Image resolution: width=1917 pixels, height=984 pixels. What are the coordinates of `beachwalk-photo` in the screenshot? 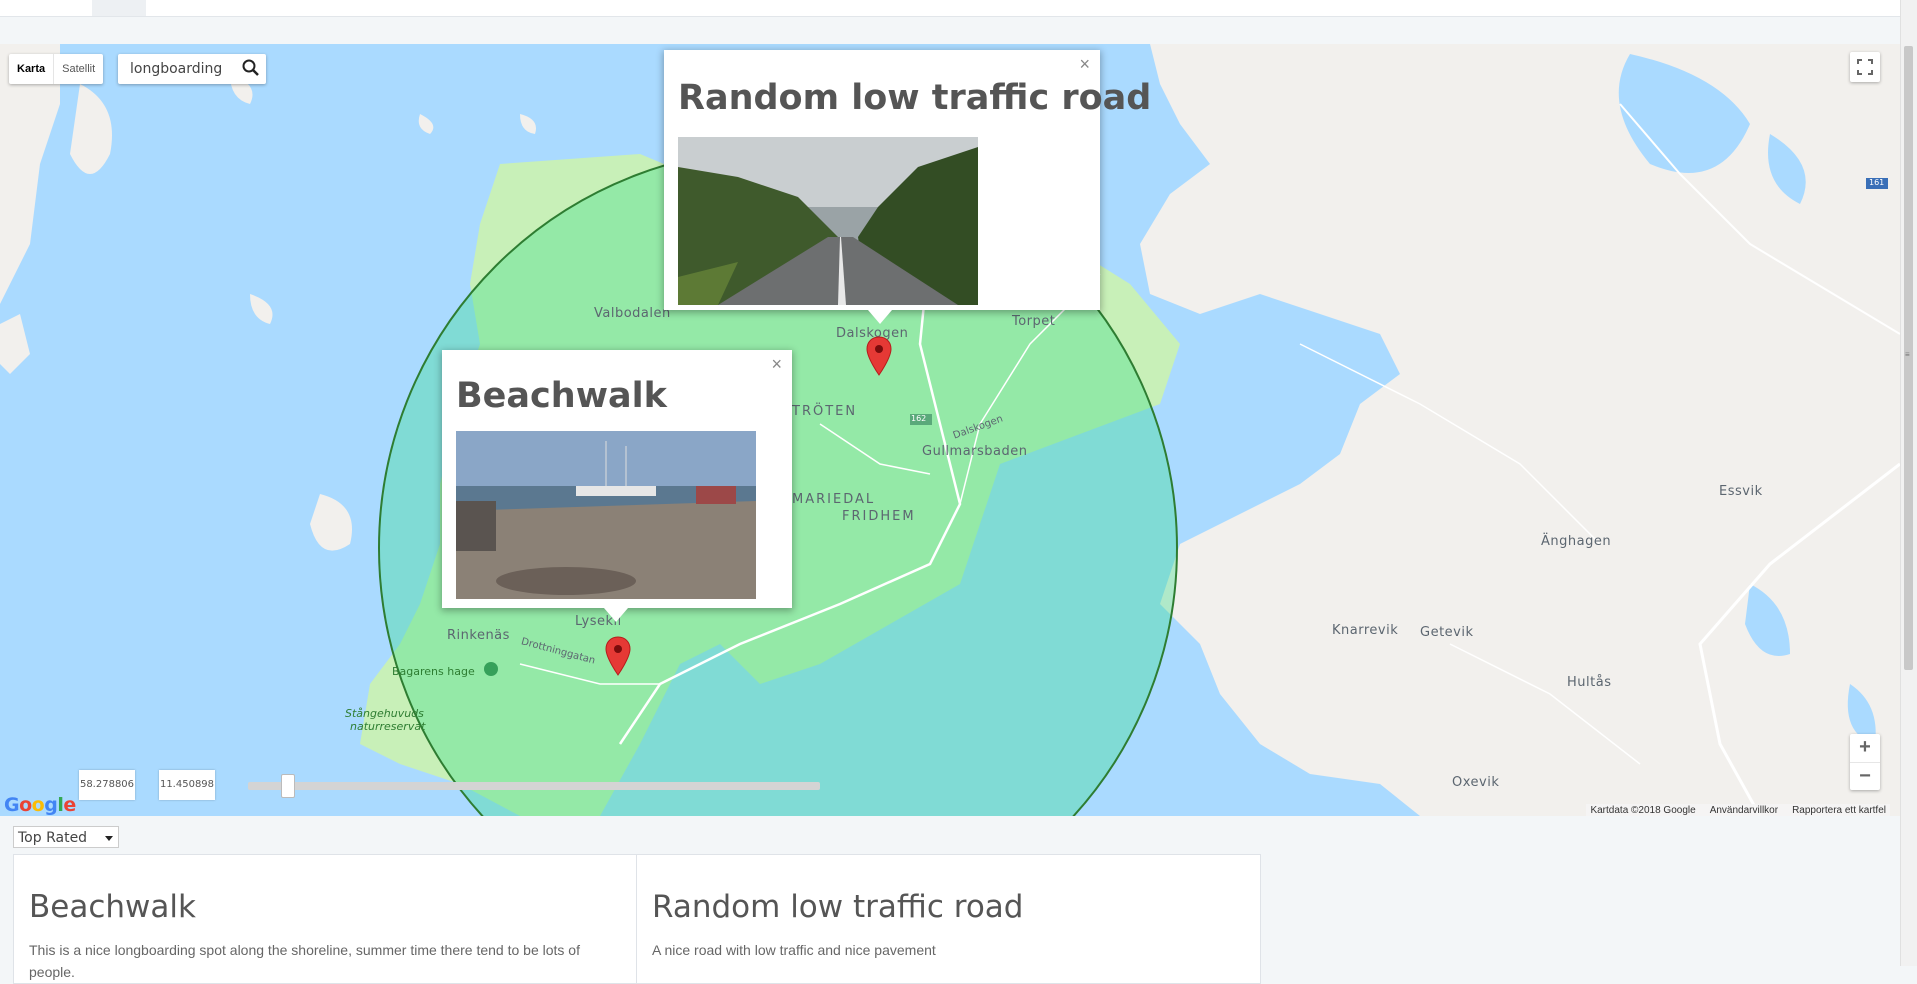 It's located at (606, 515).